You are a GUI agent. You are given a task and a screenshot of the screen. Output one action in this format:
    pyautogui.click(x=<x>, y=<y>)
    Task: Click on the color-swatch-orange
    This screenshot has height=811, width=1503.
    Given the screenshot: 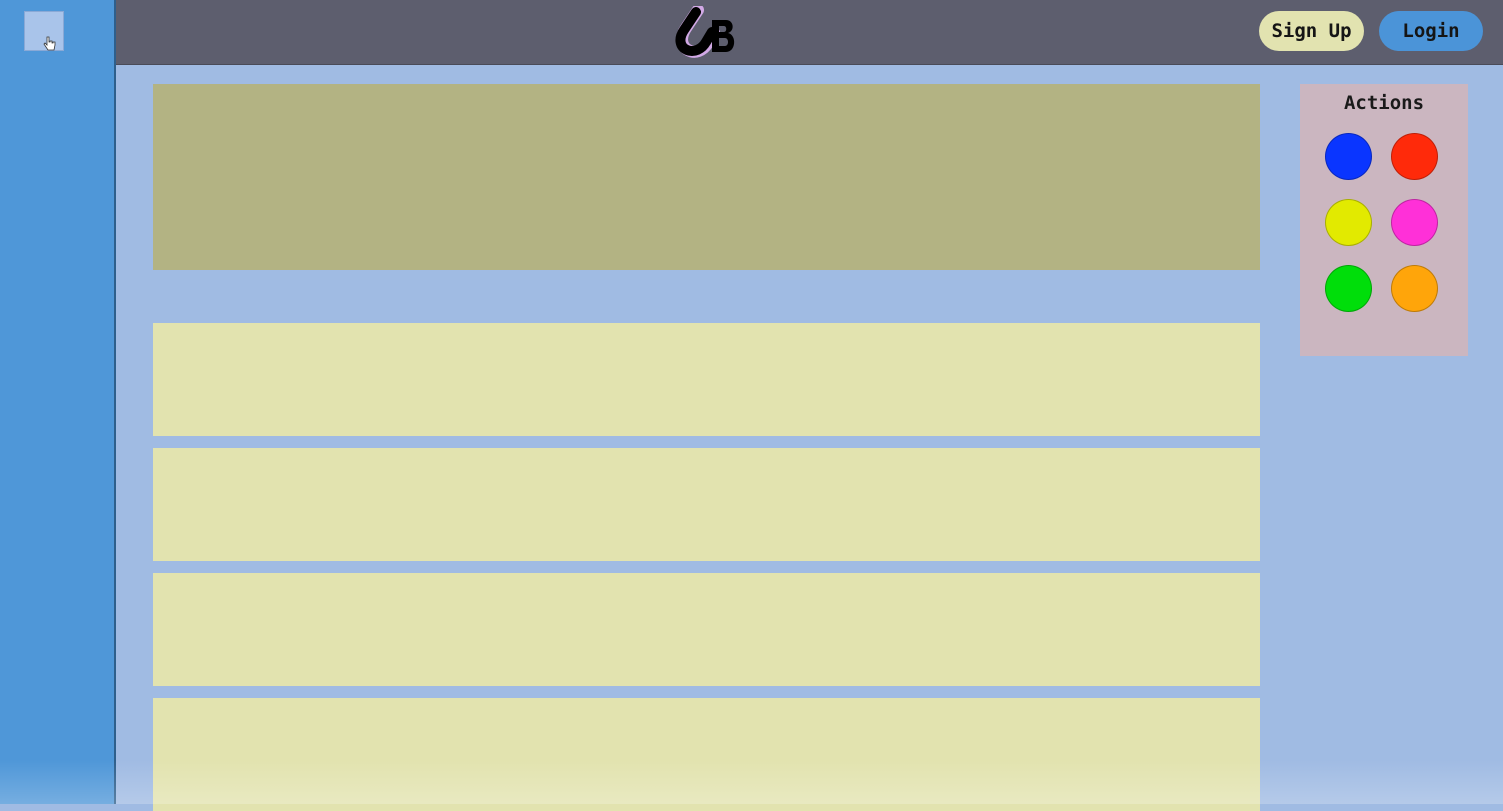 What is the action you would take?
    pyautogui.click(x=1414, y=288)
    